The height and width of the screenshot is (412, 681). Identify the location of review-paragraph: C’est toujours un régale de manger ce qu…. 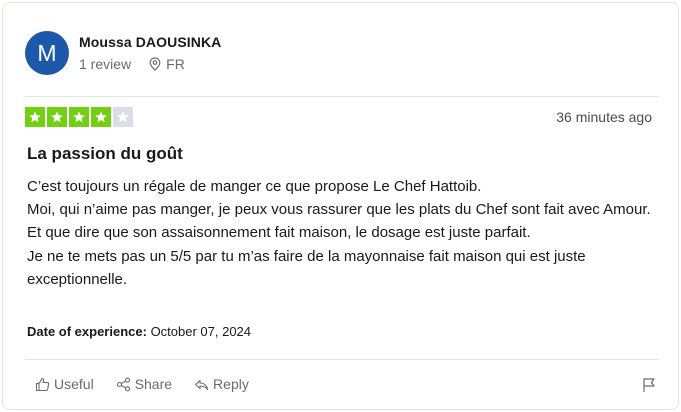
(254, 186).